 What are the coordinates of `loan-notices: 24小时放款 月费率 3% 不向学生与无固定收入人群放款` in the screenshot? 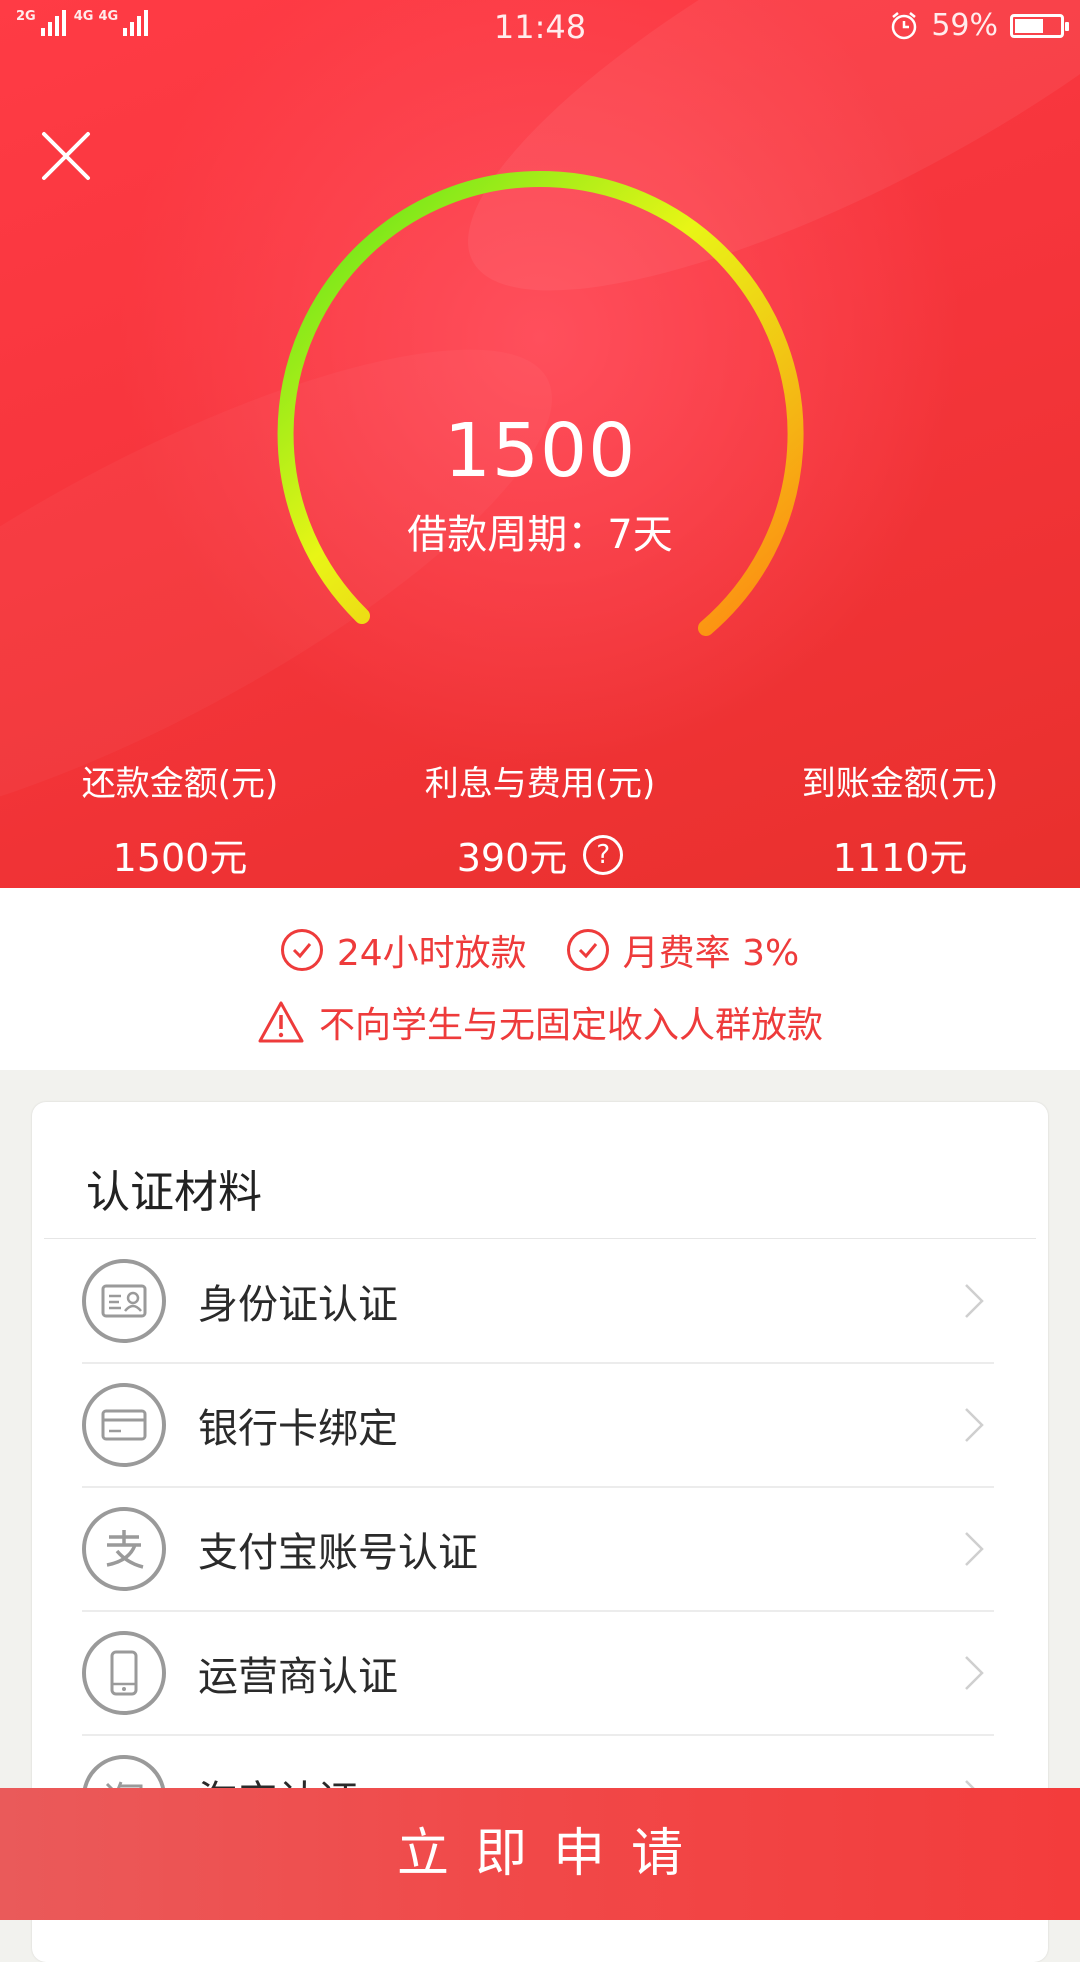 It's located at (540, 979).